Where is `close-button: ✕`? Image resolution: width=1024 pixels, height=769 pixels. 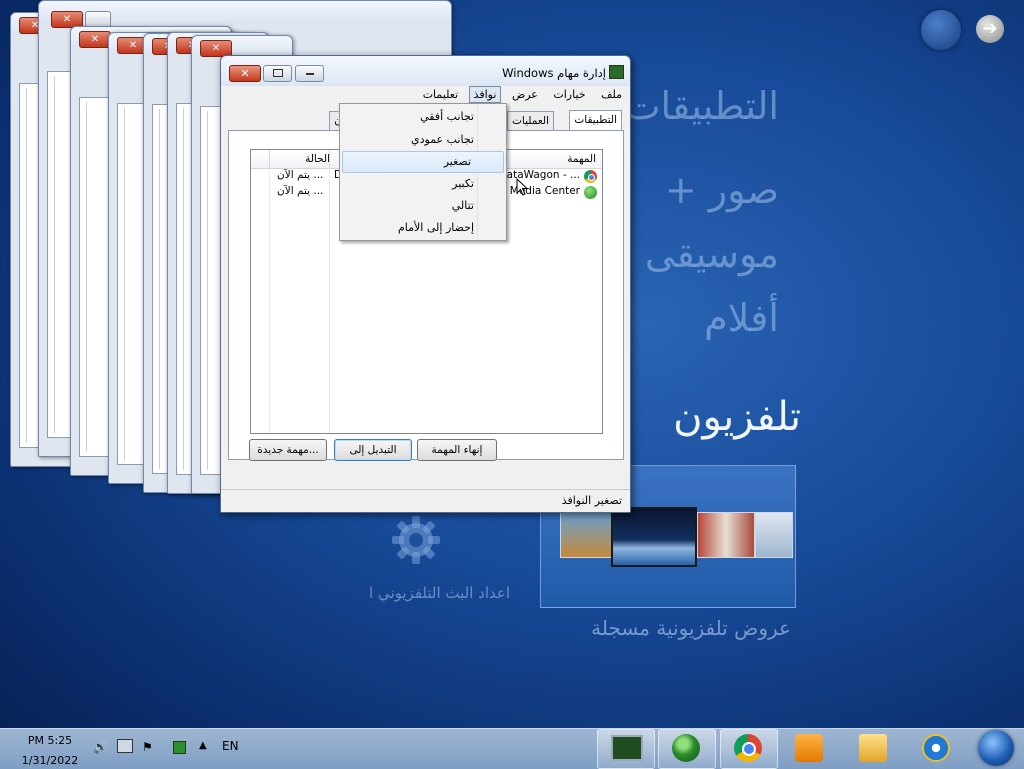
close-button: ✕ is located at coordinates (245, 73).